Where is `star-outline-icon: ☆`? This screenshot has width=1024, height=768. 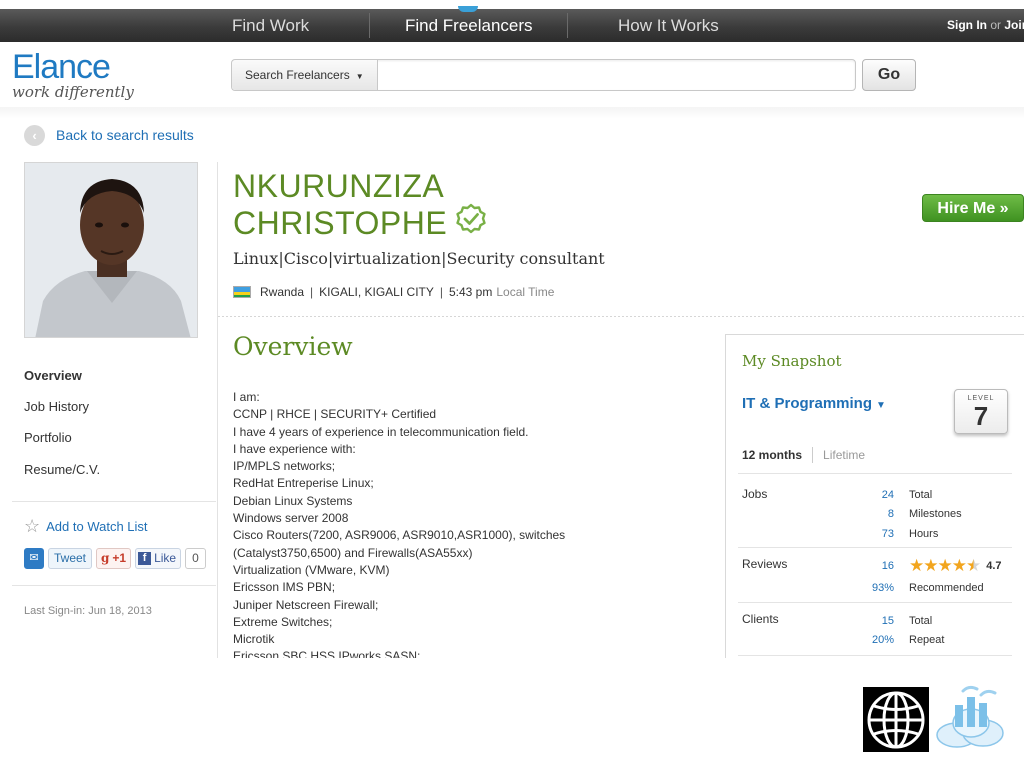
star-outline-icon: ☆ is located at coordinates (32, 526).